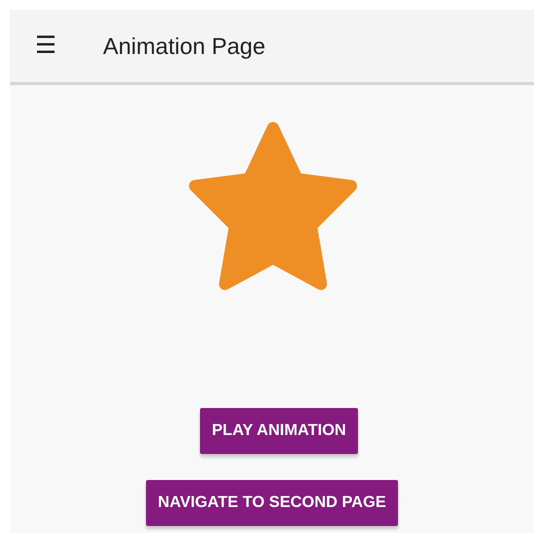 The image size is (534, 533). I want to click on navigate-button: NAVIGATE TO SECOND PAGE, so click(272, 503).